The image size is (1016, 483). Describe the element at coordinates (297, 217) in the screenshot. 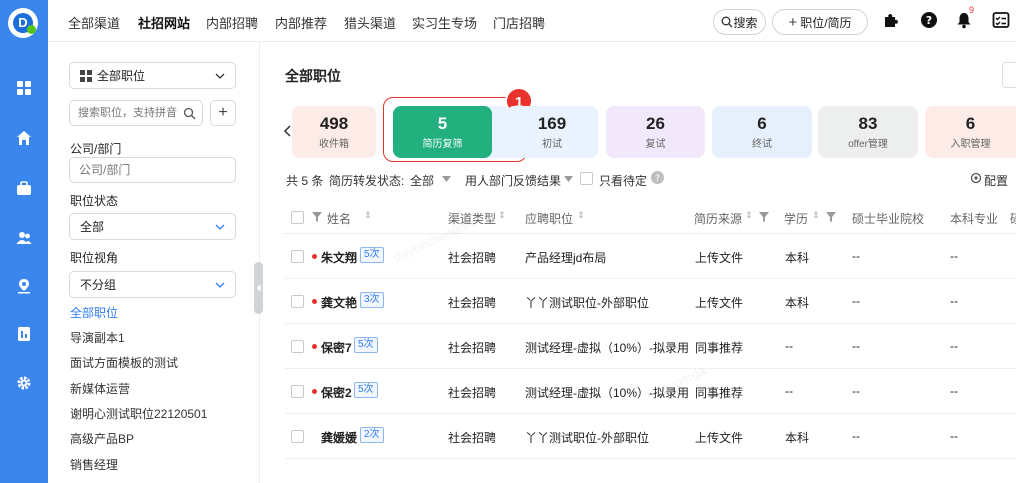

I see `select-all-checkbox` at that location.